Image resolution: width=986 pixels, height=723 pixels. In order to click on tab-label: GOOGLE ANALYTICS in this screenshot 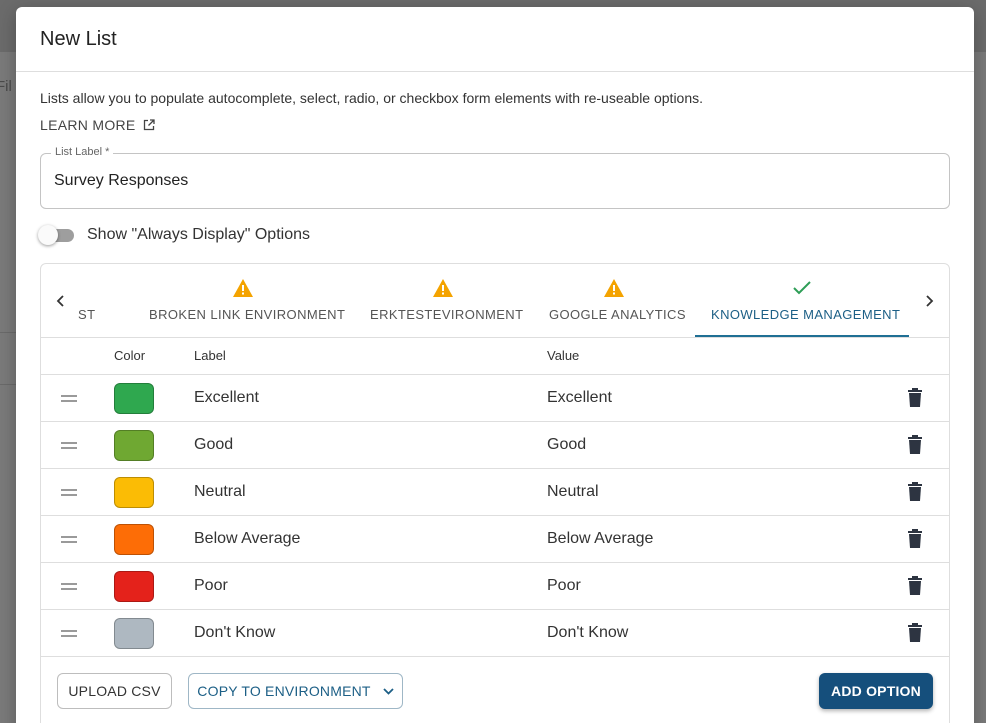, I will do `click(617, 314)`.